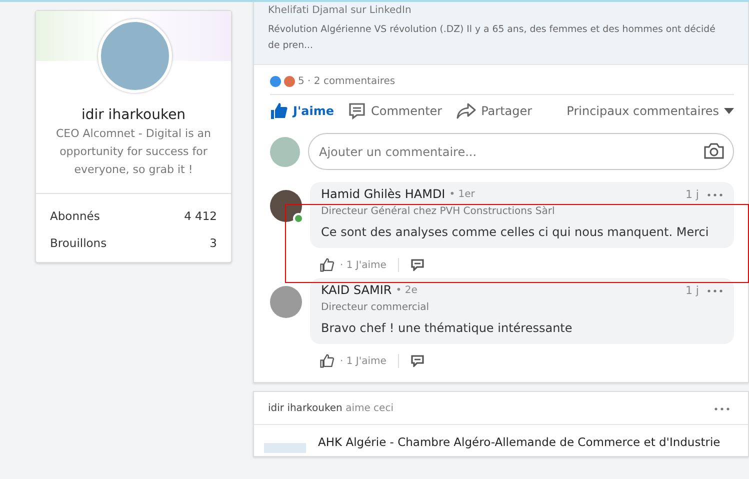 The image size is (749, 479). What do you see at coordinates (407, 290) in the screenshot?
I see `connection-degree: • 2e` at bounding box center [407, 290].